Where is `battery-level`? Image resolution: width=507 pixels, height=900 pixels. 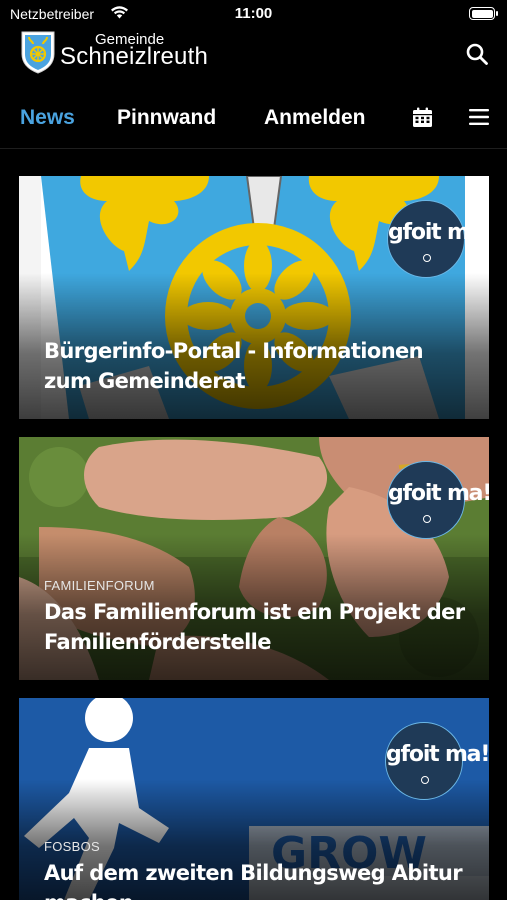
battery-level is located at coordinates (482, 13).